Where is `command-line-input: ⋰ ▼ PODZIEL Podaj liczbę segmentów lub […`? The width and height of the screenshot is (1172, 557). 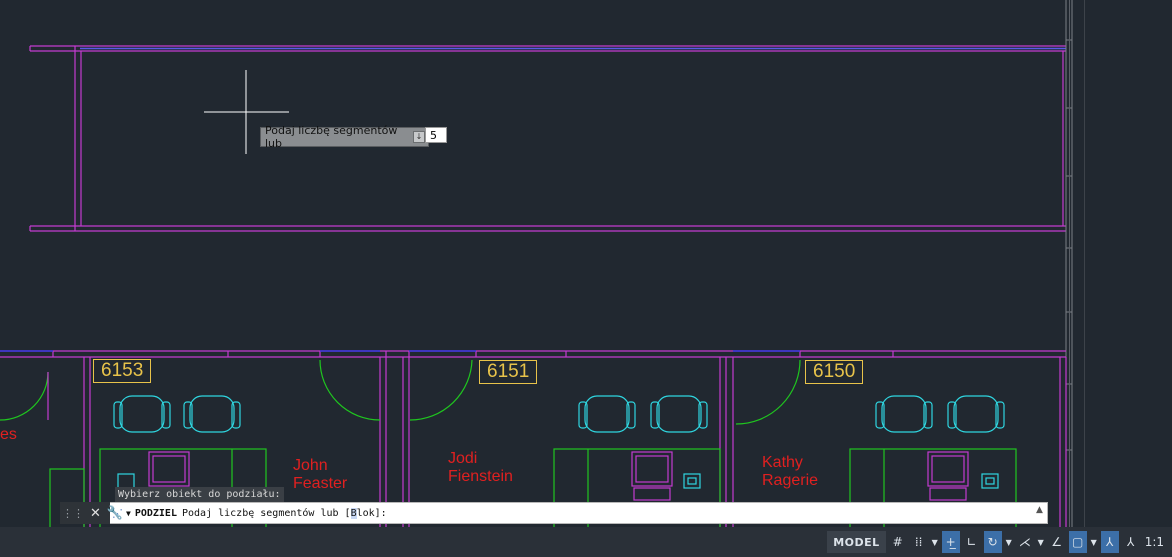
command-line-input: ⋰ ▼ PODZIEL Podaj liczbę segmentów lub [… is located at coordinates (249, 513).